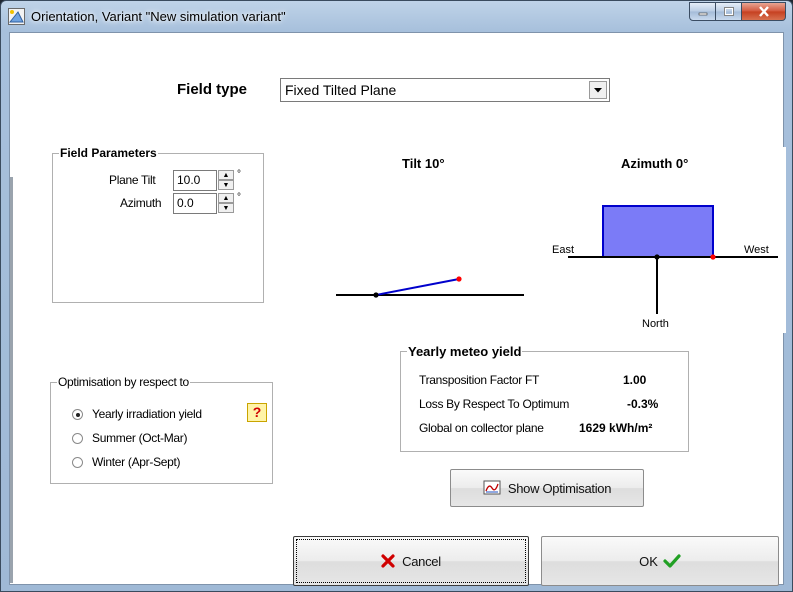  Describe the element at coordinates (655, 324) in the screenshot. I see `north-label: North` at that location.